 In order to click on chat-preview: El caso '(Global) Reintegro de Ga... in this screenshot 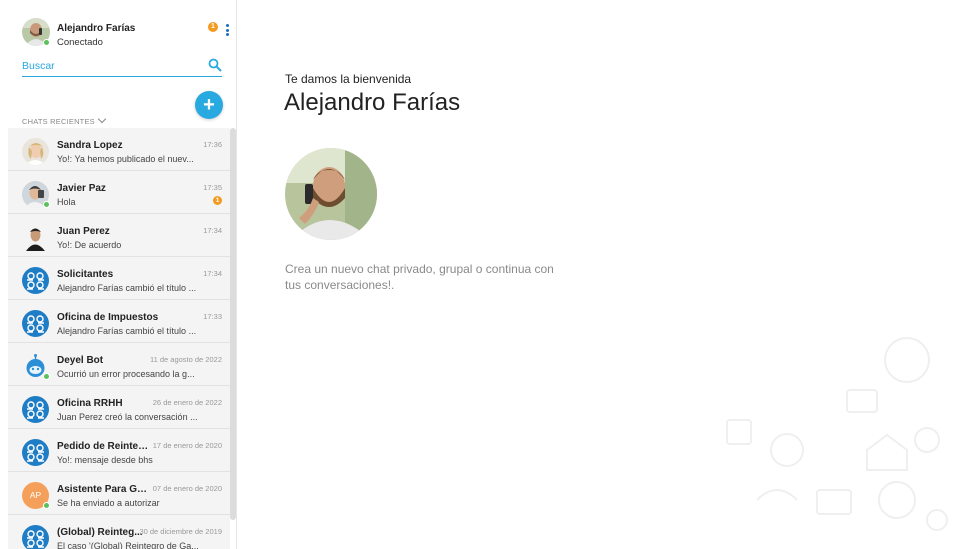, I will do `click(128, 545)`.